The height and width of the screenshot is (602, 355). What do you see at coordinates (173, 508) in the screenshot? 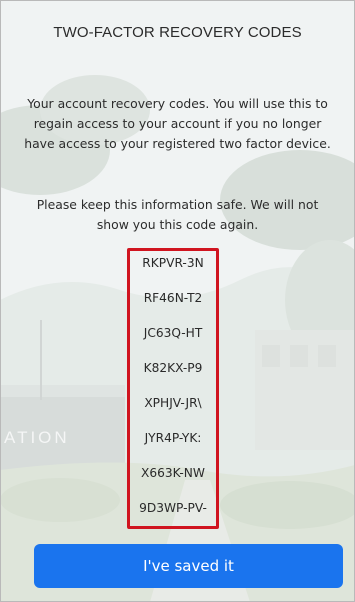
I see `recovery-code: 9D3WP-PV-` at bounding box center [173, 508].